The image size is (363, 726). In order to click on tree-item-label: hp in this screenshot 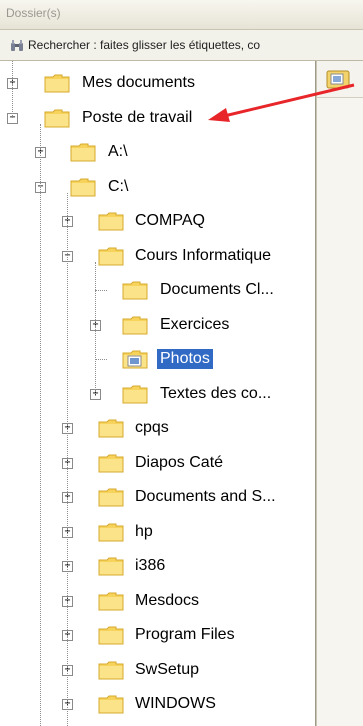, I will do `click(144, 532)`.